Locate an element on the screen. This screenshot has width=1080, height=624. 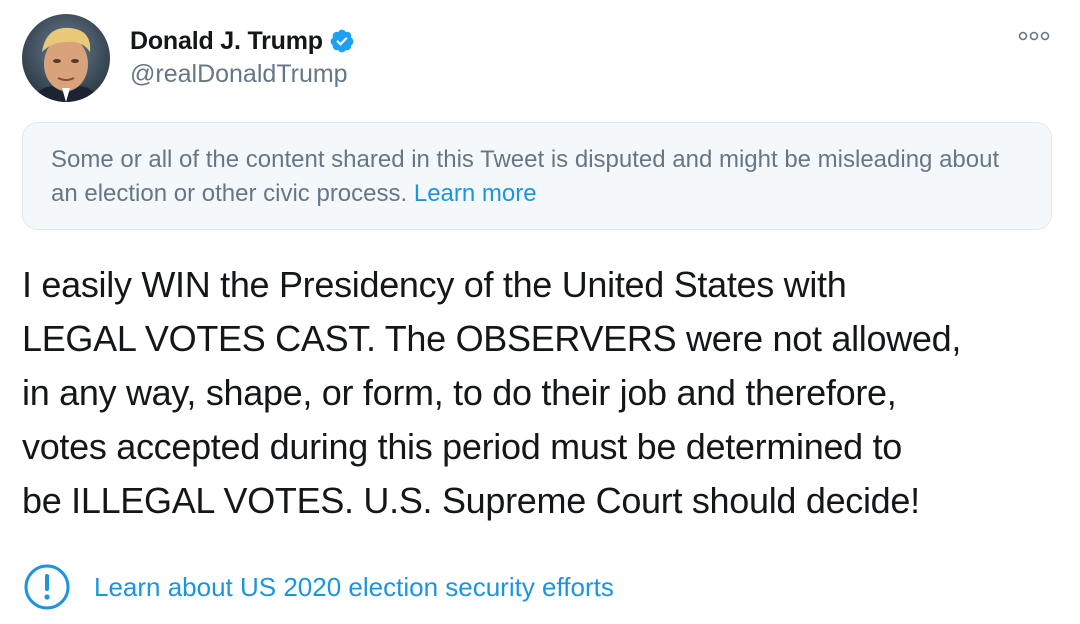
author-name-row: Donald J. Trump is located at coordinates (242, 41).